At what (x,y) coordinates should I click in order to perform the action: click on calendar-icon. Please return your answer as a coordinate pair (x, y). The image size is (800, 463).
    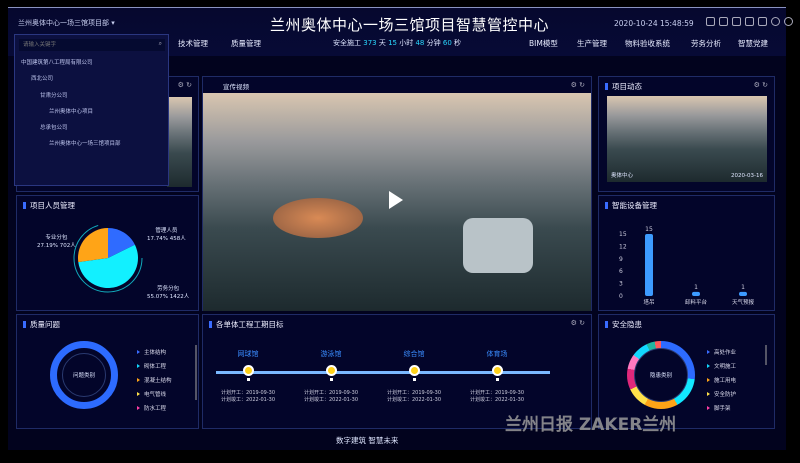
    Looking at the image, I should click on (736, 21).